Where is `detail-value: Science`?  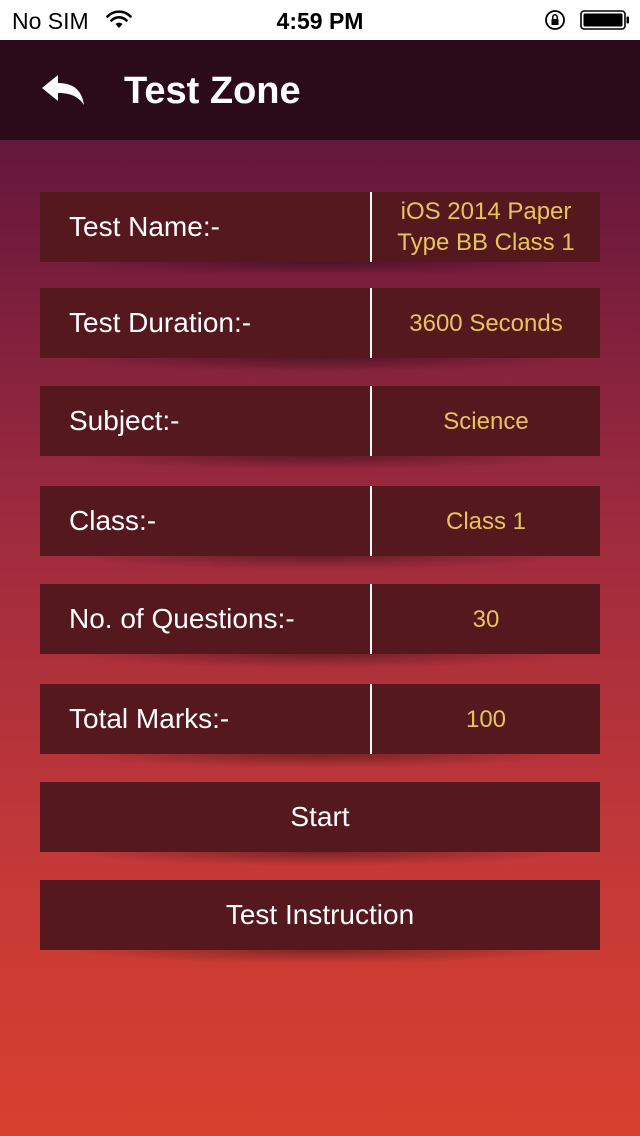
detail-value: Science is located at coordinates (486, 421).